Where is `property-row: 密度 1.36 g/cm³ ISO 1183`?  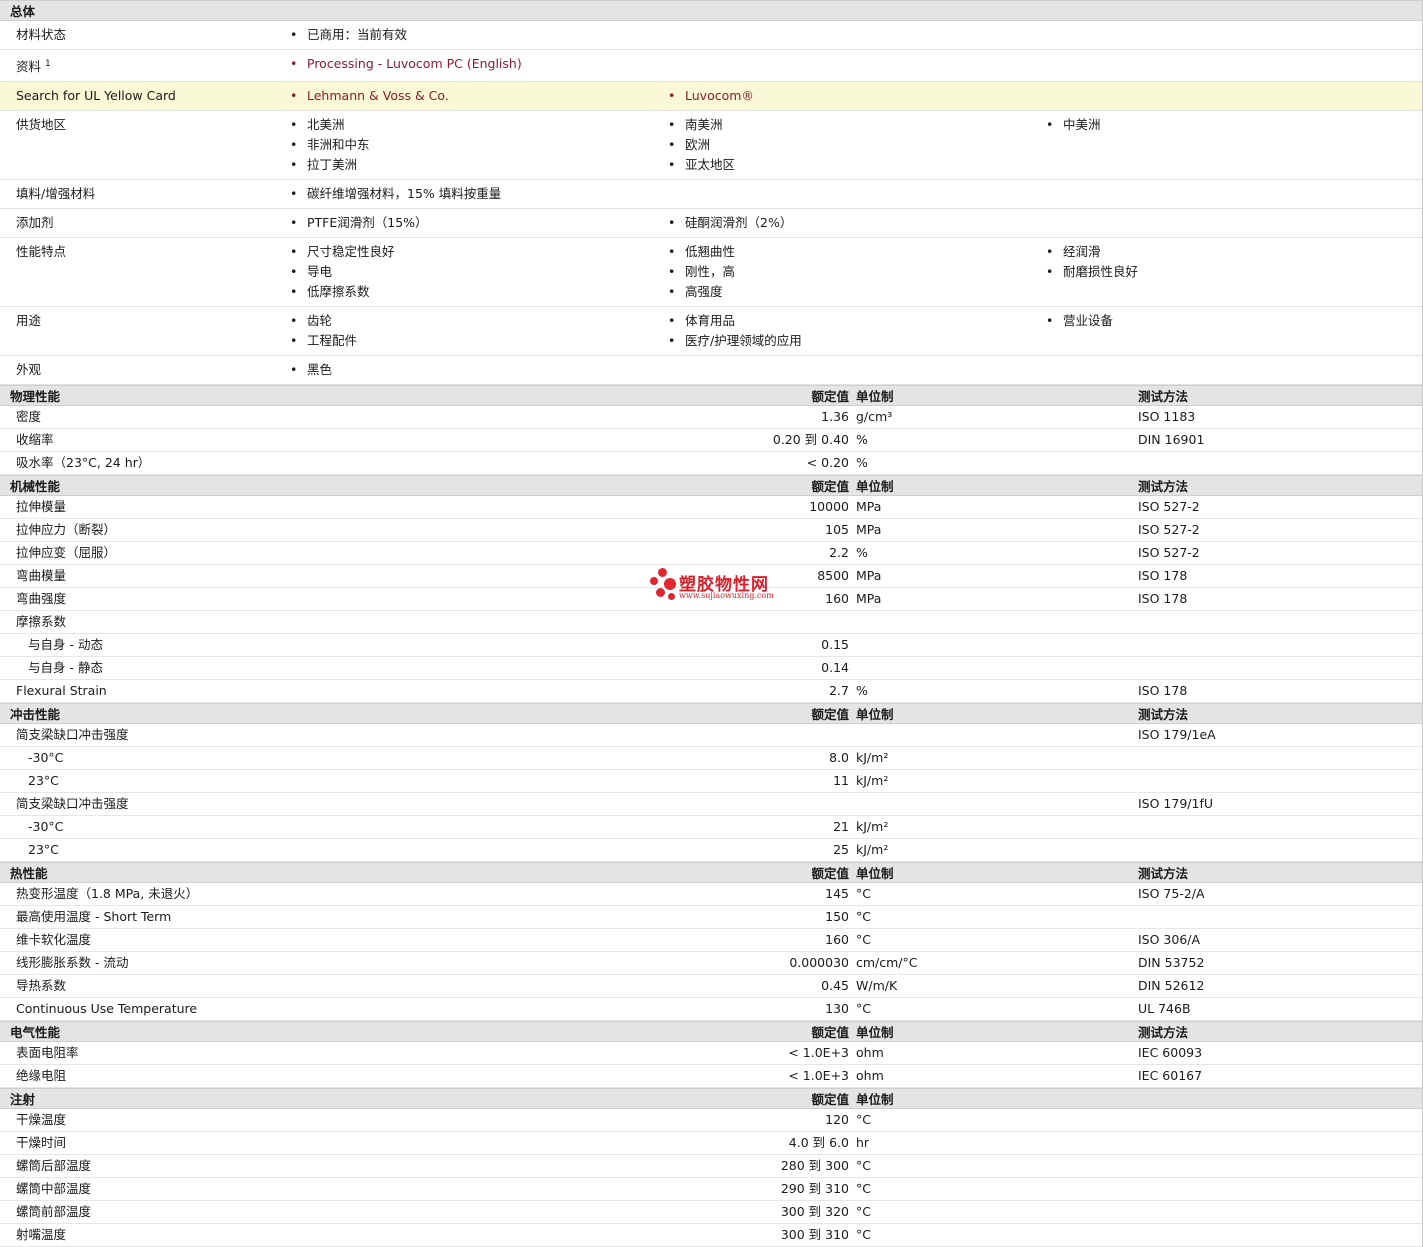 property-row: 密度 1.36 g/cm³ ISO 1183 is located at coordinates (711, 418).